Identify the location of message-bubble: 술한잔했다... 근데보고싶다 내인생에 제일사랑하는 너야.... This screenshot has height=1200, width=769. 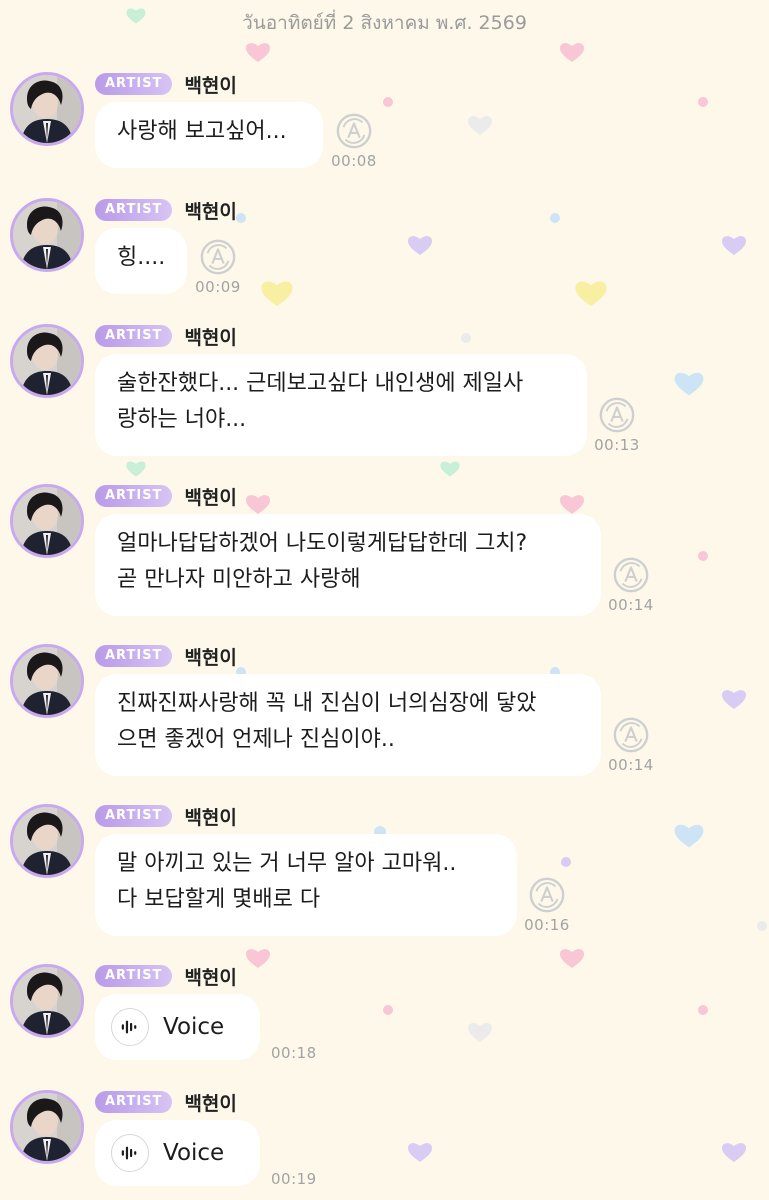
(341, 405).